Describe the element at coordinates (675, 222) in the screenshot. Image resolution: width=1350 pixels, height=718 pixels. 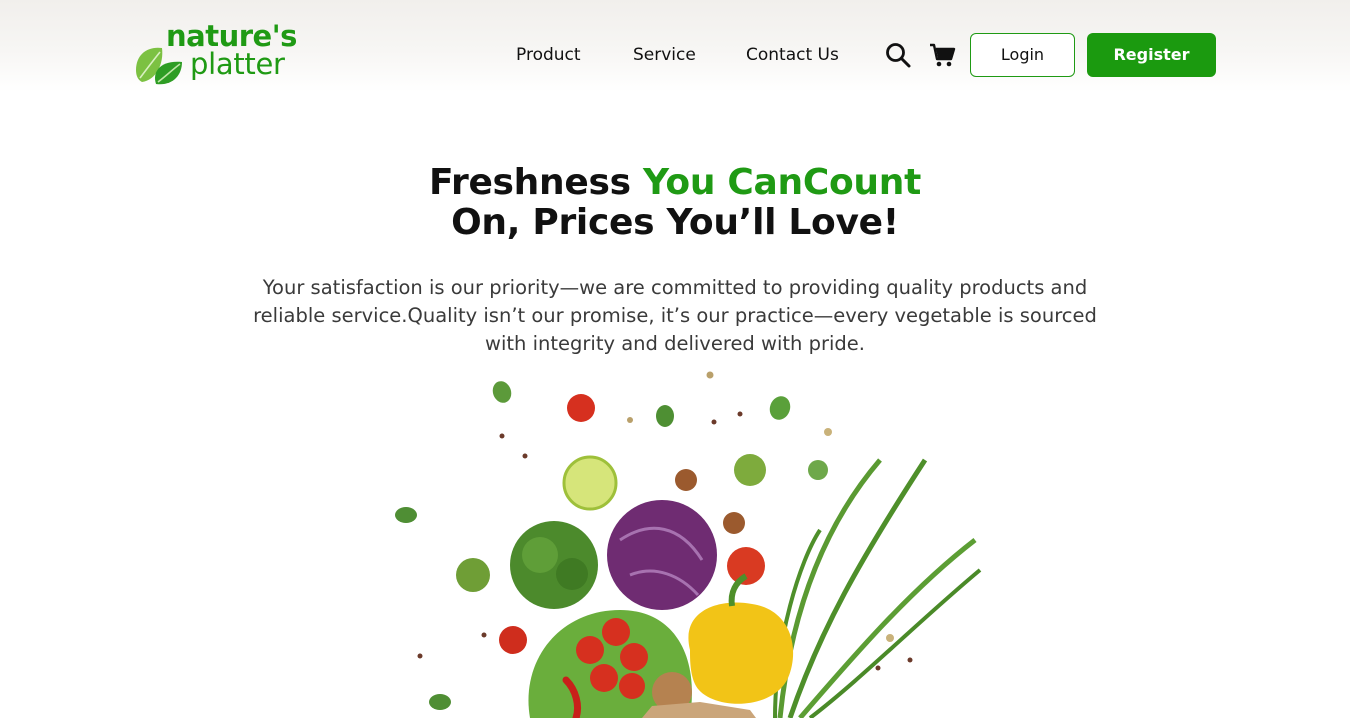
I see `hero-title-line2: On, Prices You’ll Love!` at that location.